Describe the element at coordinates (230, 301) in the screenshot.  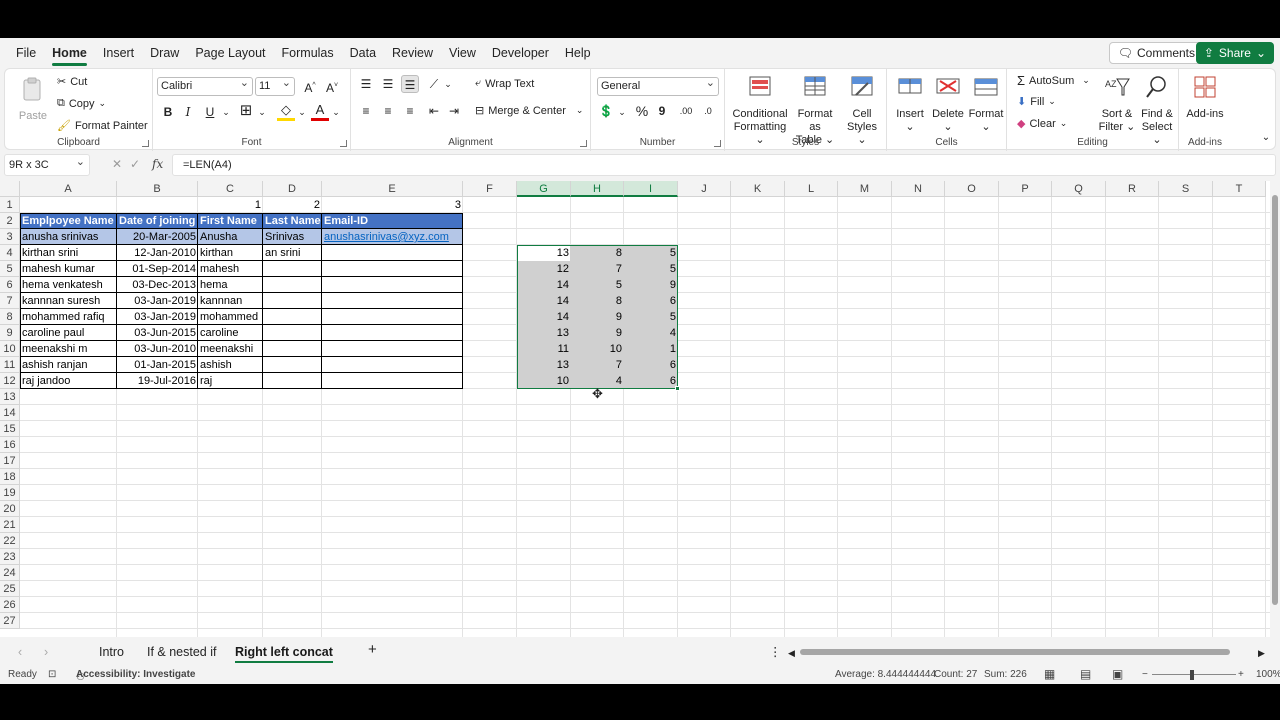
I see `table-cell-first: kannnan` at that location.